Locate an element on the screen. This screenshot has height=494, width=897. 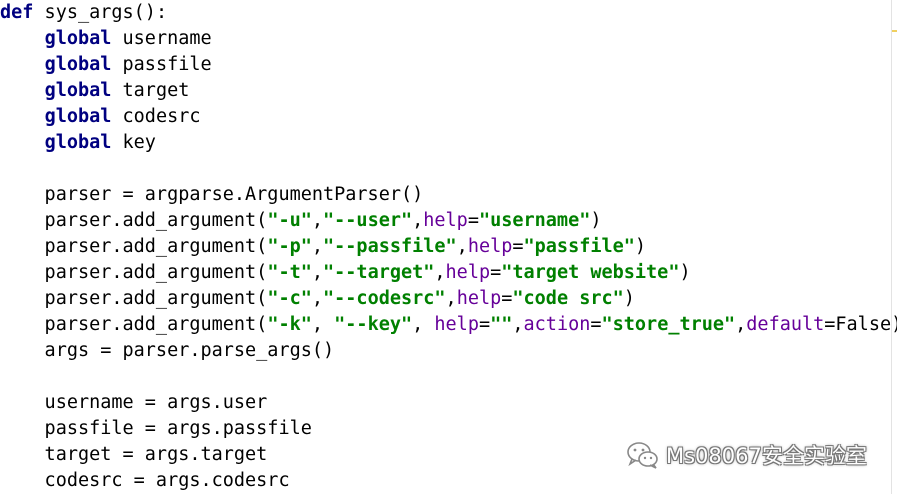
code-token: "-k" is located at coordinates (289, 324).